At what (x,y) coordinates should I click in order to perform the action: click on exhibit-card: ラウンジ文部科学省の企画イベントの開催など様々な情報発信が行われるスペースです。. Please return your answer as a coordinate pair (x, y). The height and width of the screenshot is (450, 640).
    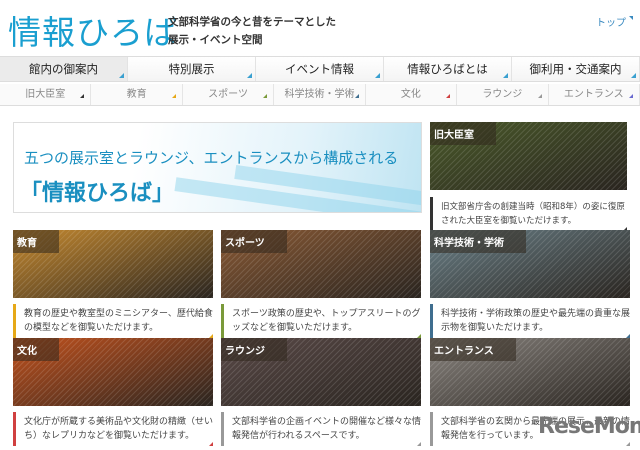
    Looking at the image, I should click on (321, 392).